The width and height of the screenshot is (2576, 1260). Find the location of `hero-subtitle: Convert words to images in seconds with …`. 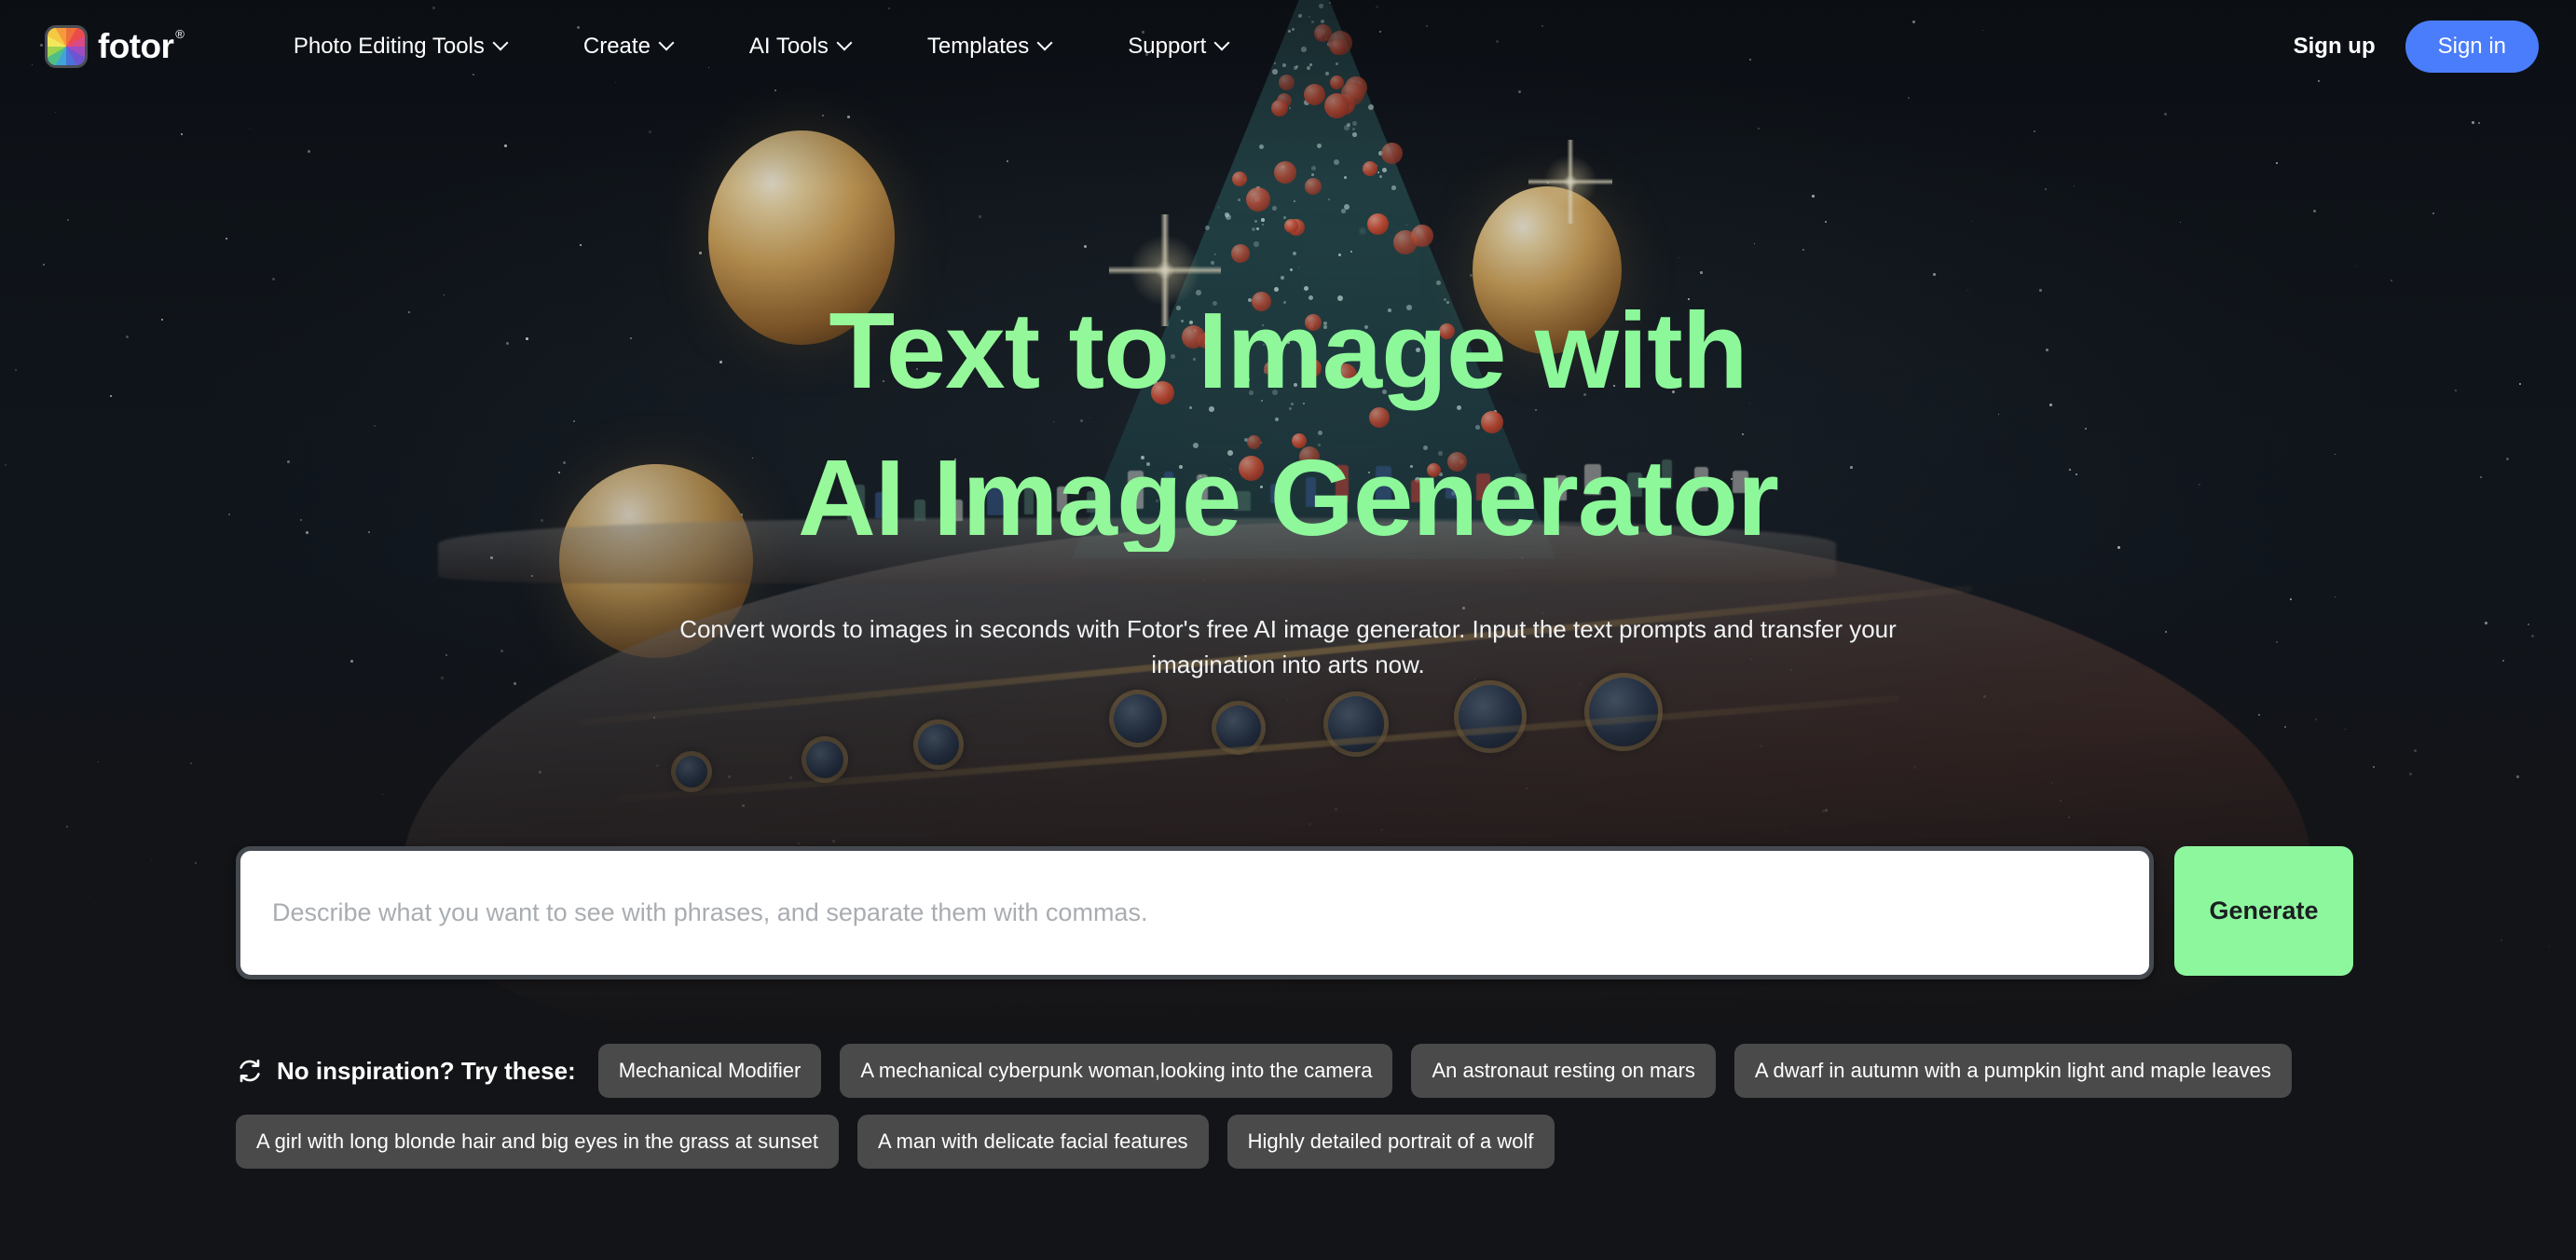

hero-subtitle: Convert words to images in seconds with … is located at coordinates (1288, 647).